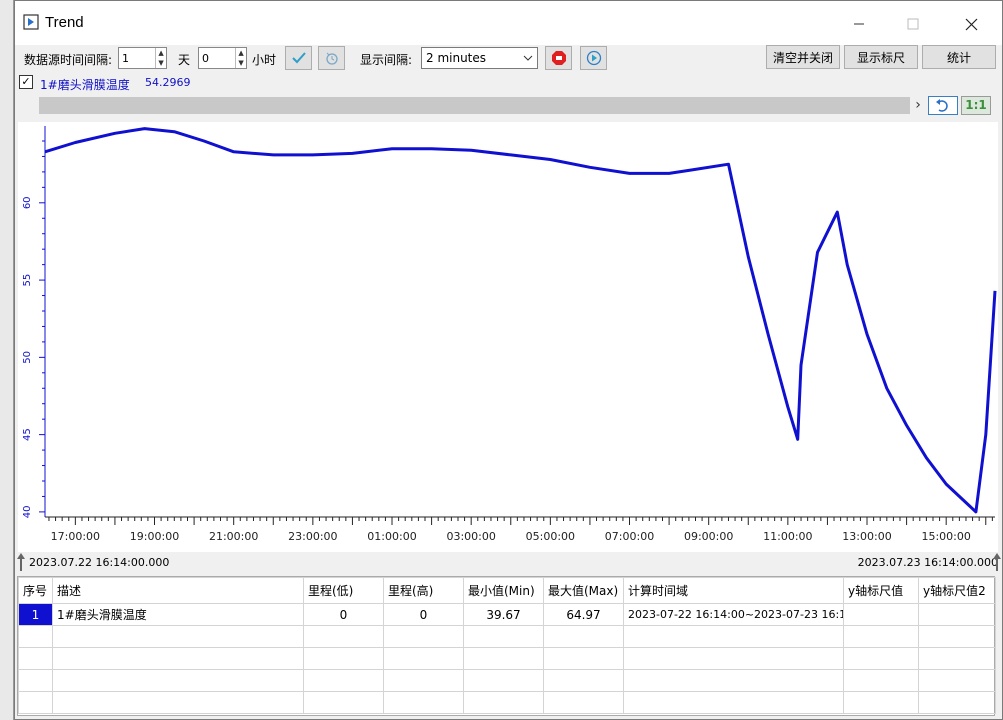  What do you see at coordinates (957, 614) in the screenshot?
I see `row-ruler2` at bounding box center [957, 614].